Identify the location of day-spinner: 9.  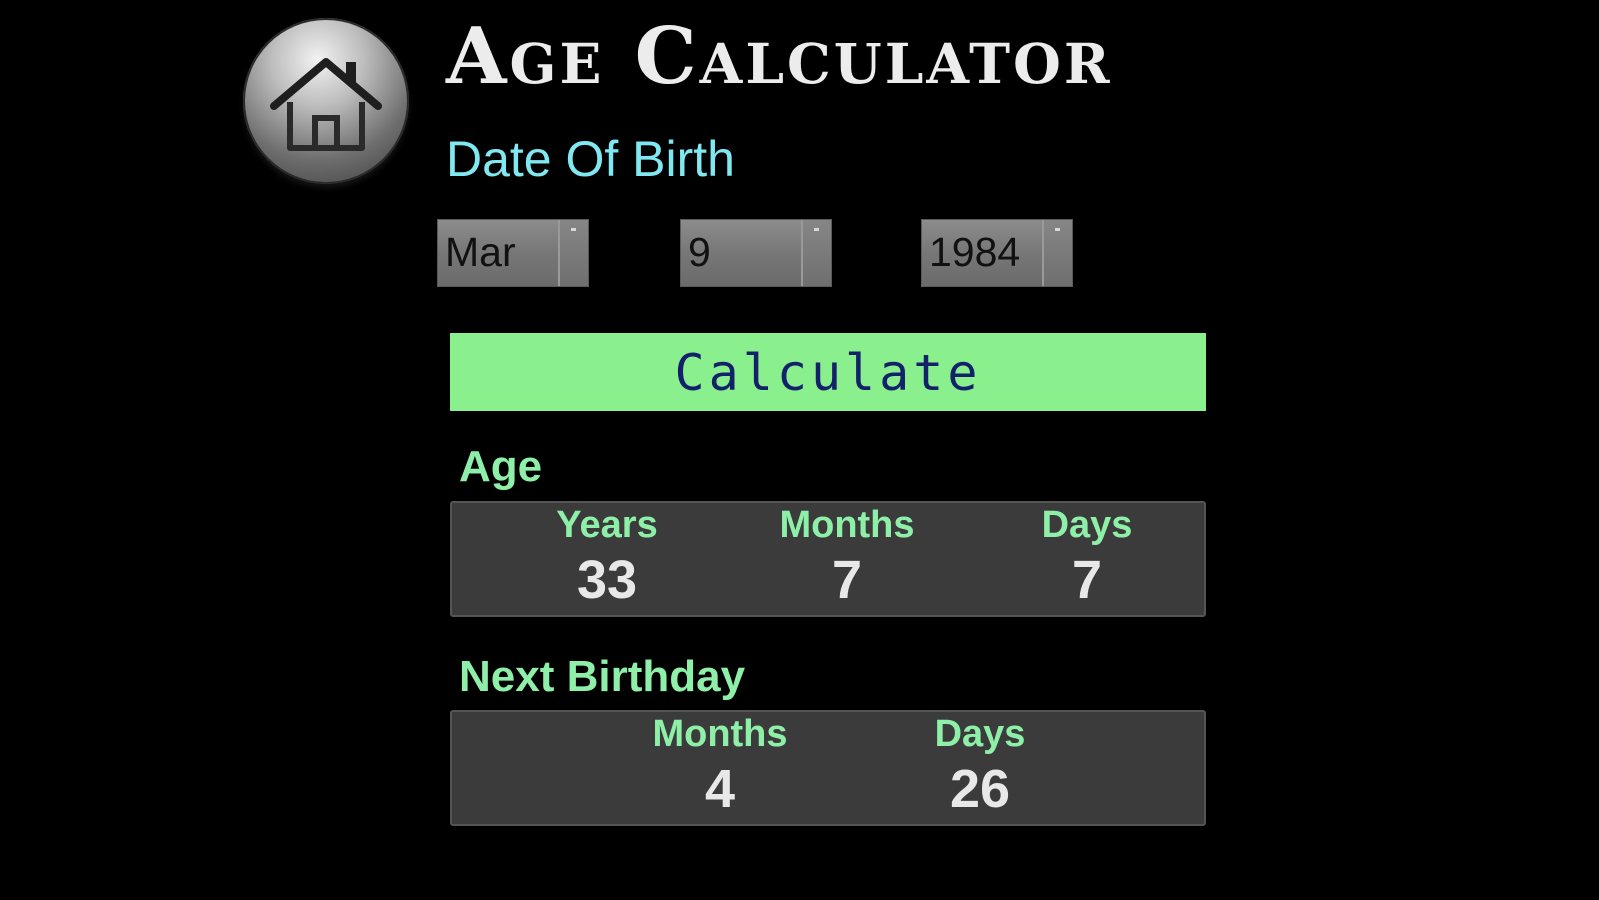
(756, 253).